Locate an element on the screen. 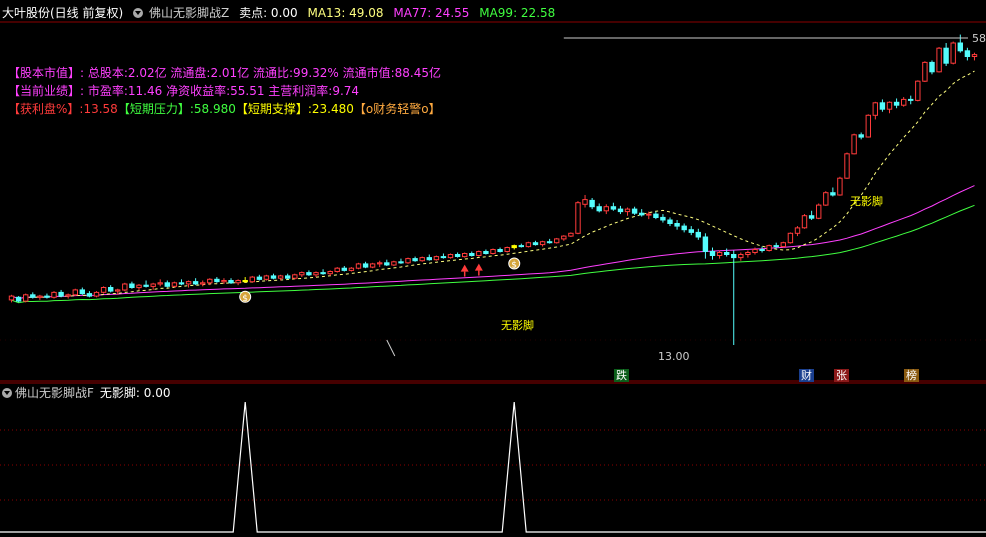  indicator-dropdown-icon is located at coordinates (138, 13).